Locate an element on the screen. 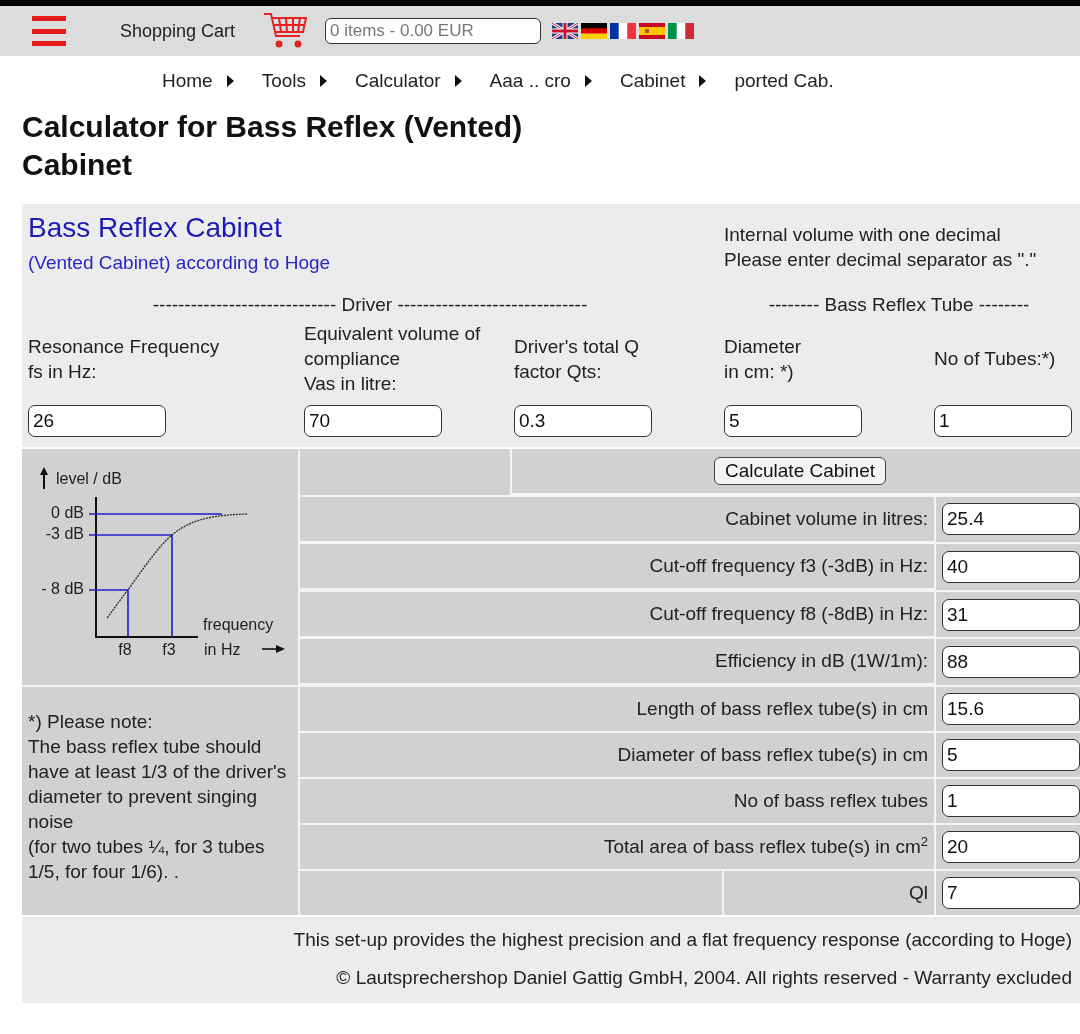 This screenshot has height=1034, width=1080. result-field: 20 is located at coordinates (1011, 847).